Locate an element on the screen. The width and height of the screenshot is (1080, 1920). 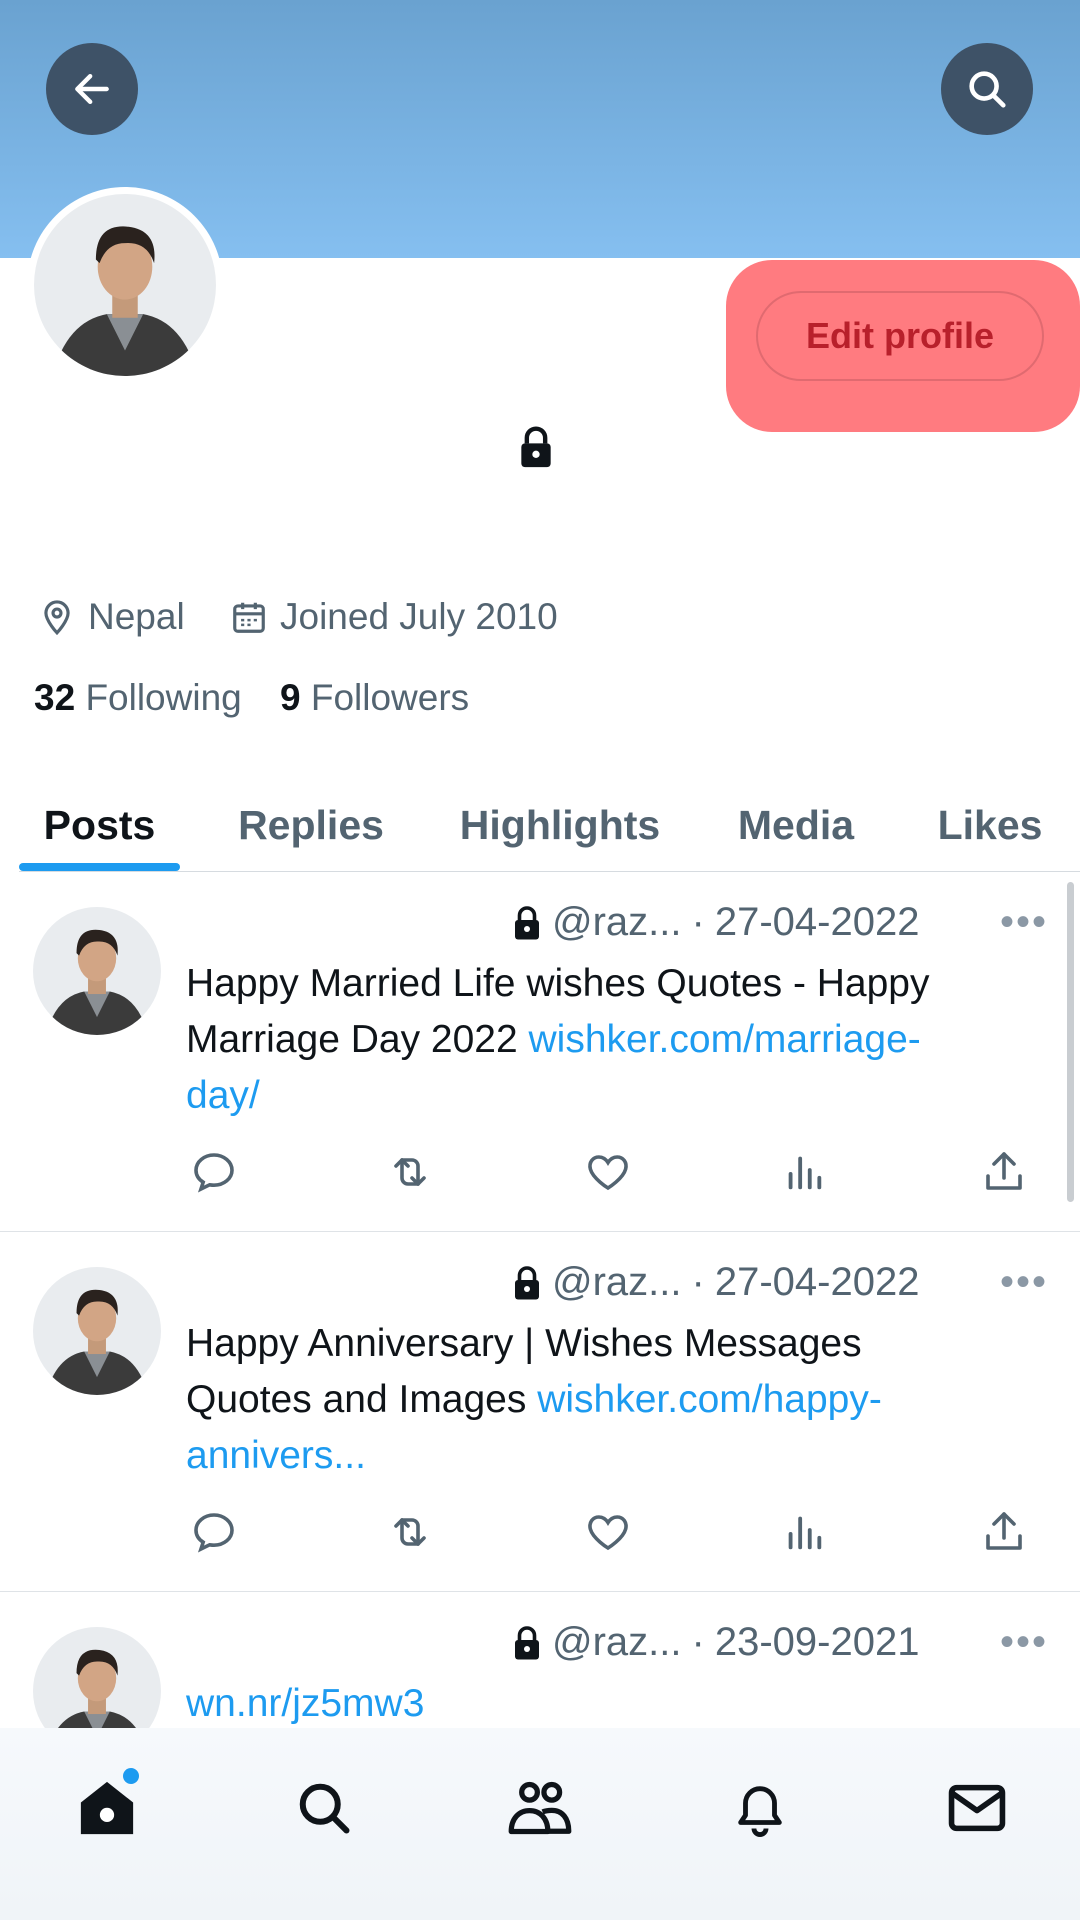
following-count: 32 is located at coordinates (55, 697).